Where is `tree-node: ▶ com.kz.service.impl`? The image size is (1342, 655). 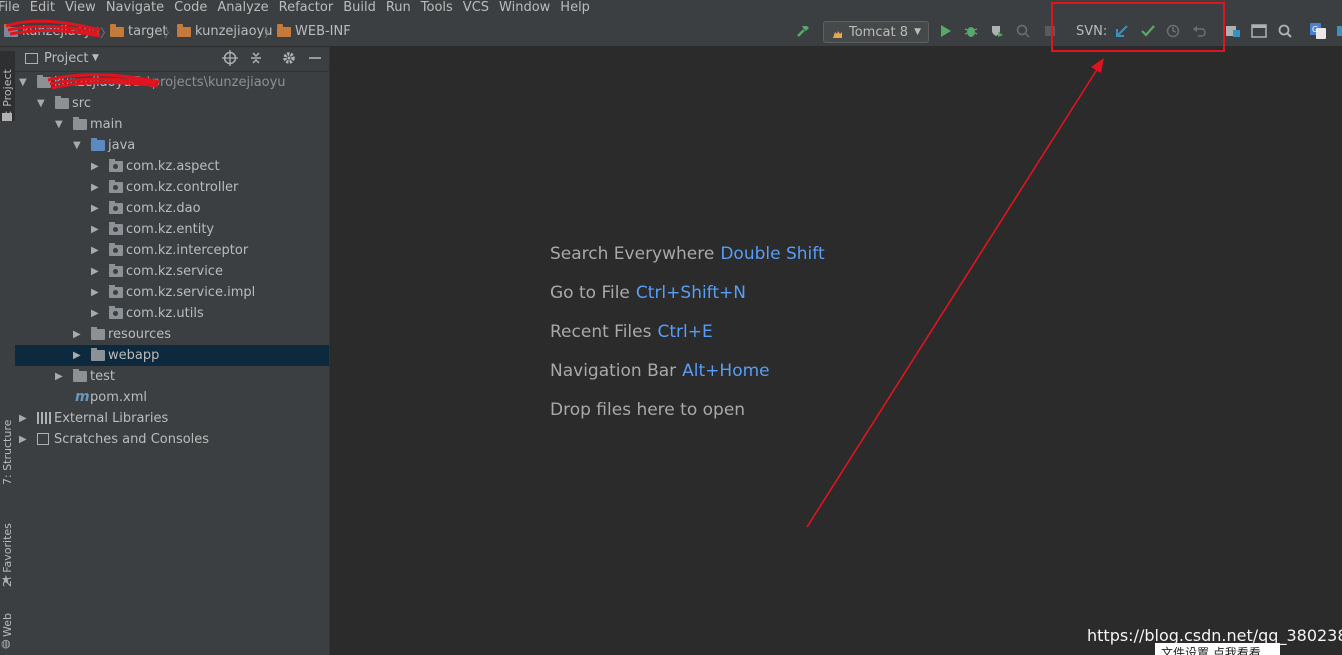
tree-node: ▶ com.kz.service.impl is located at coordinates (172, 292).